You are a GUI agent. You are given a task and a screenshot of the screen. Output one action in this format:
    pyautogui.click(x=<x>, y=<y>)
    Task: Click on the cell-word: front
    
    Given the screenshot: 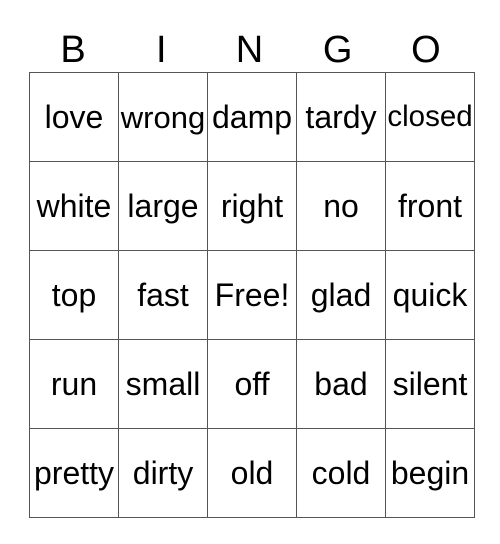 What is the action you would take?
    pyautogui.click(x=430, y=206)
    